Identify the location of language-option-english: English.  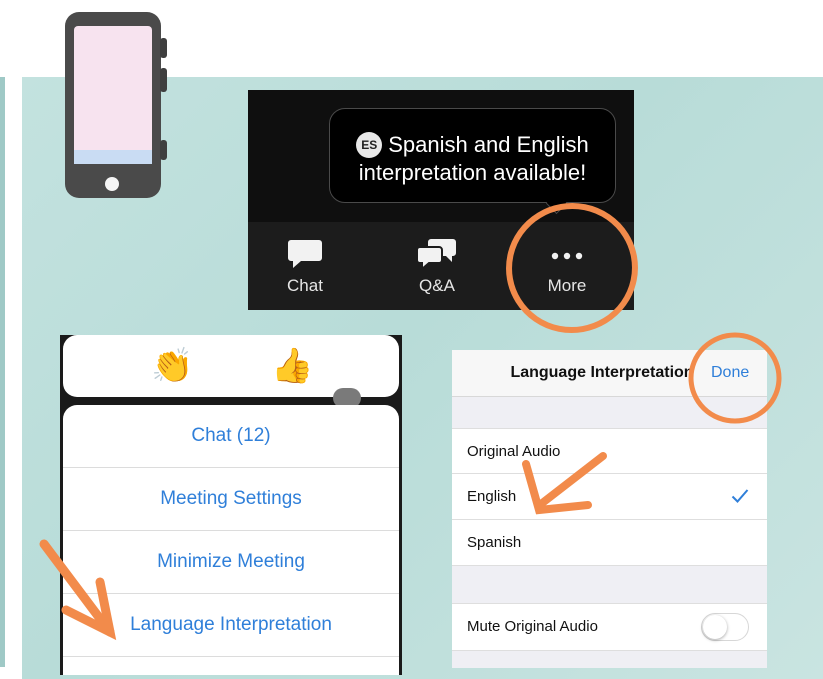
(609, 497).